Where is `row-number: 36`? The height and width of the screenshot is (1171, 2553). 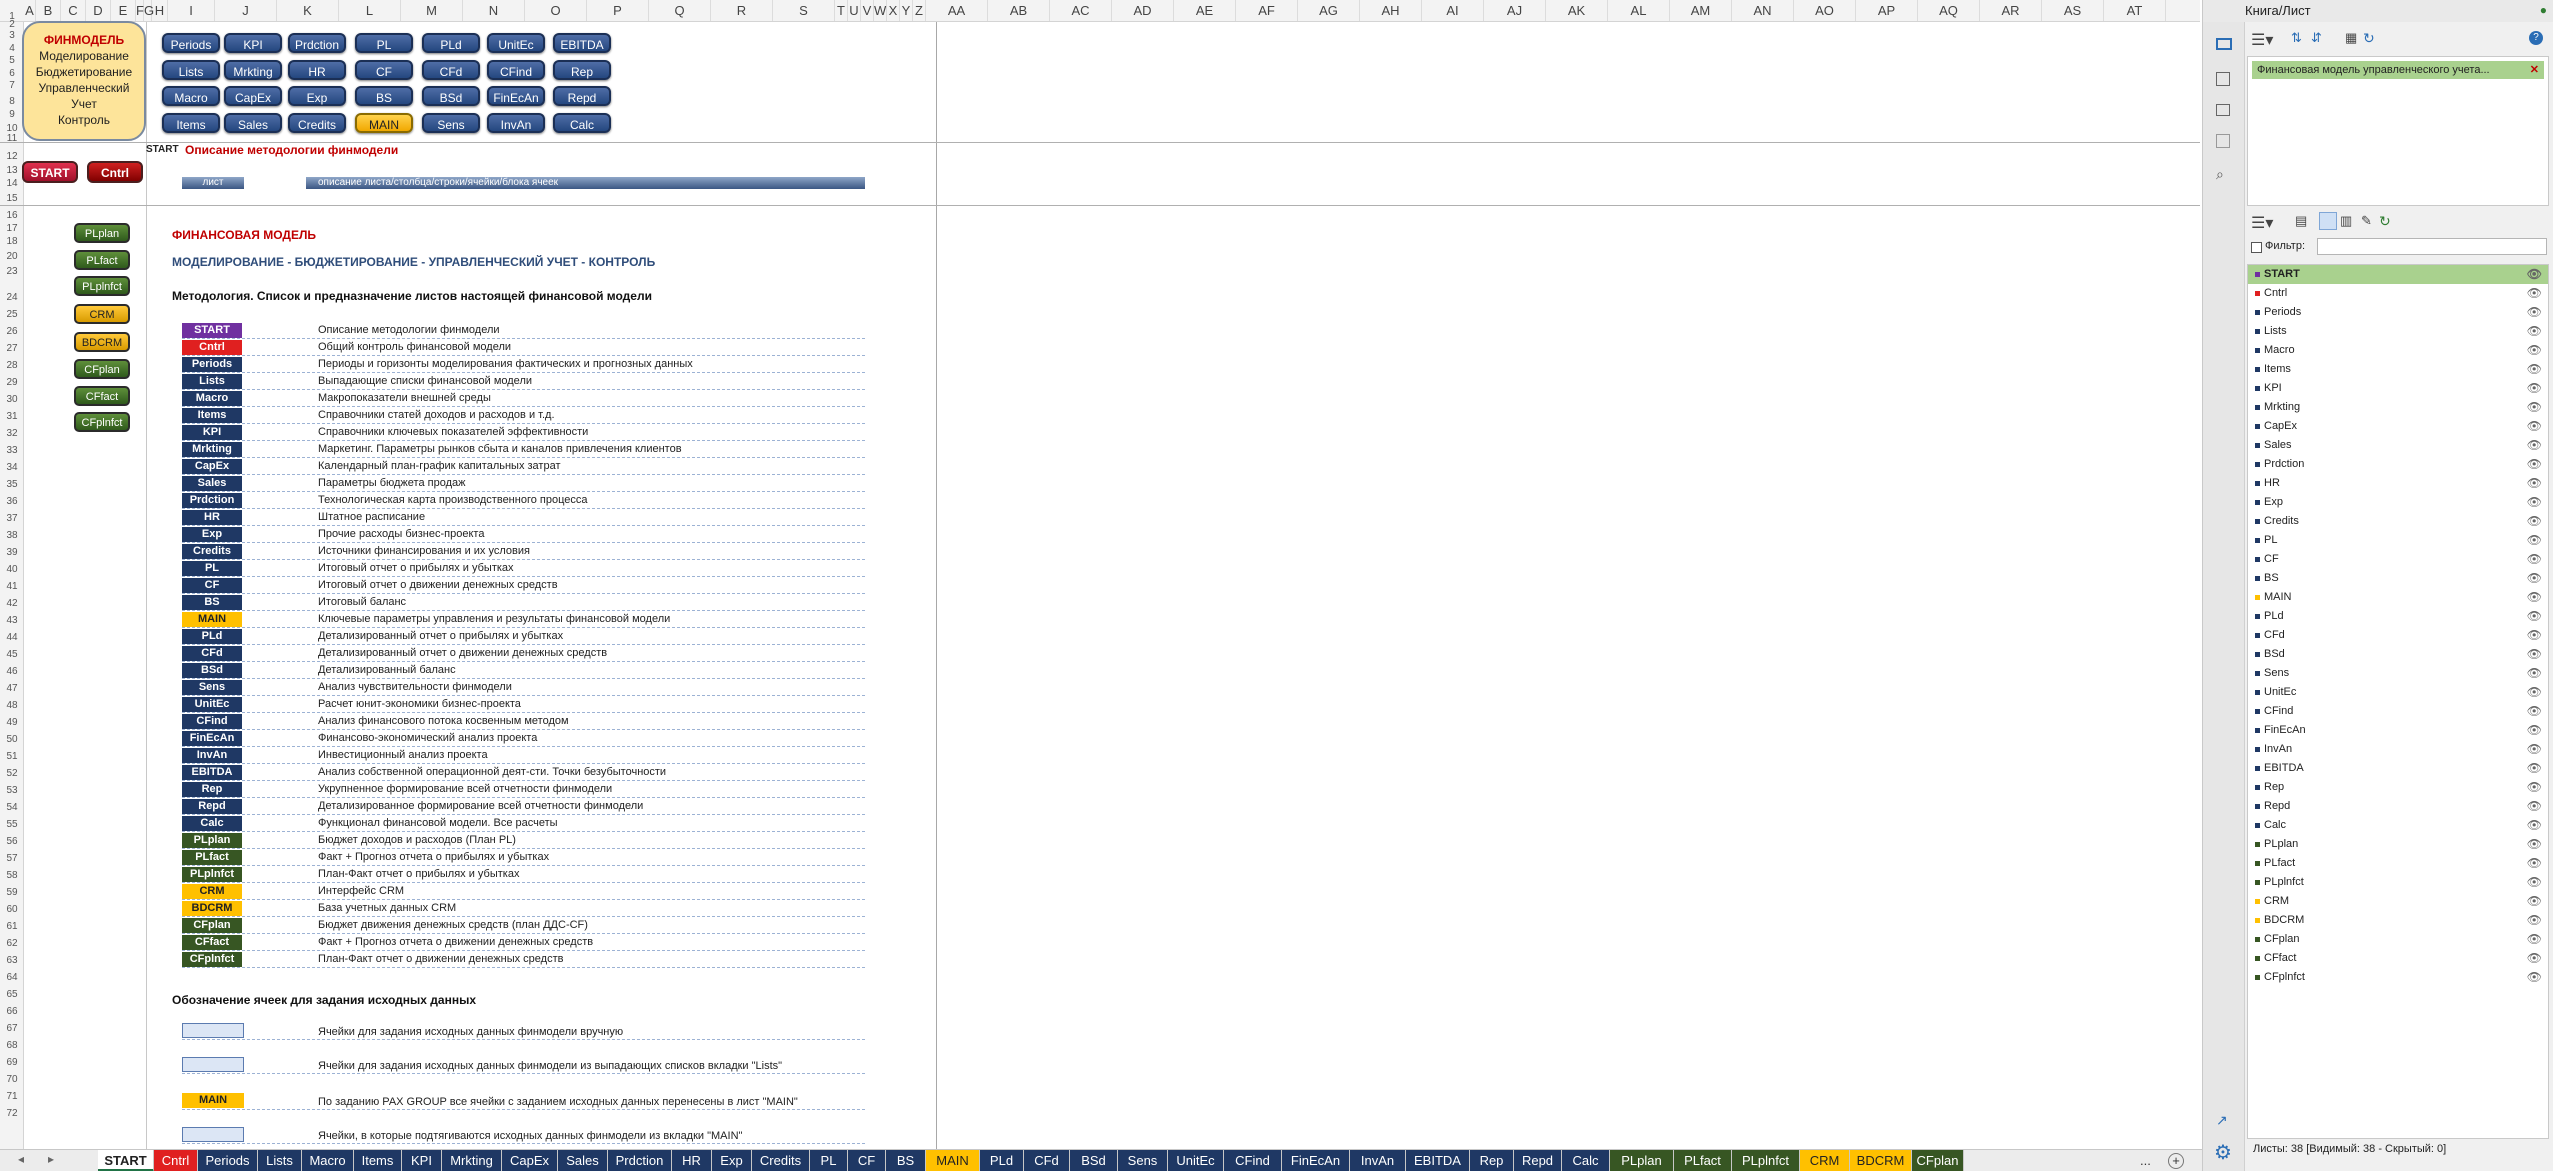
row-number: 36 is located at coordinates (12, 501).